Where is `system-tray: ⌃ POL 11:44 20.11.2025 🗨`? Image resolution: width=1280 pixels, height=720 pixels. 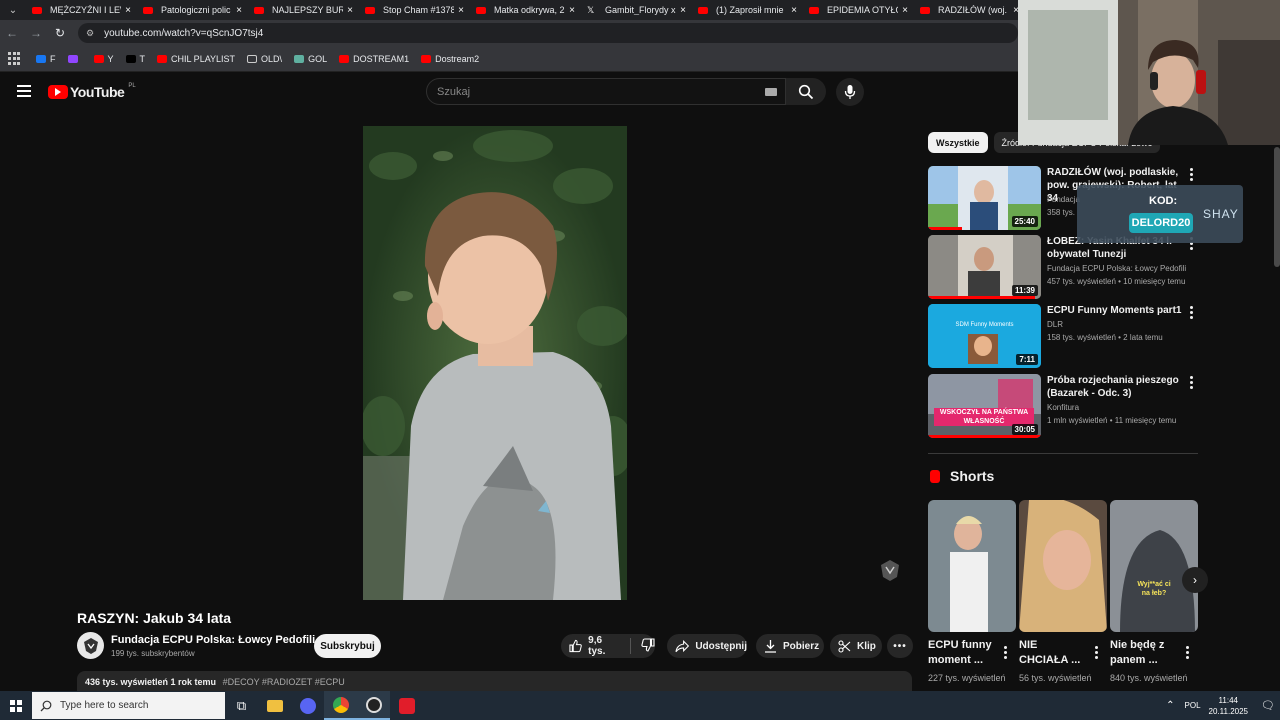 system-tray: ⌃ POL 11:44 20.11.2025 🗨 is located at coordinates (1223, 705).